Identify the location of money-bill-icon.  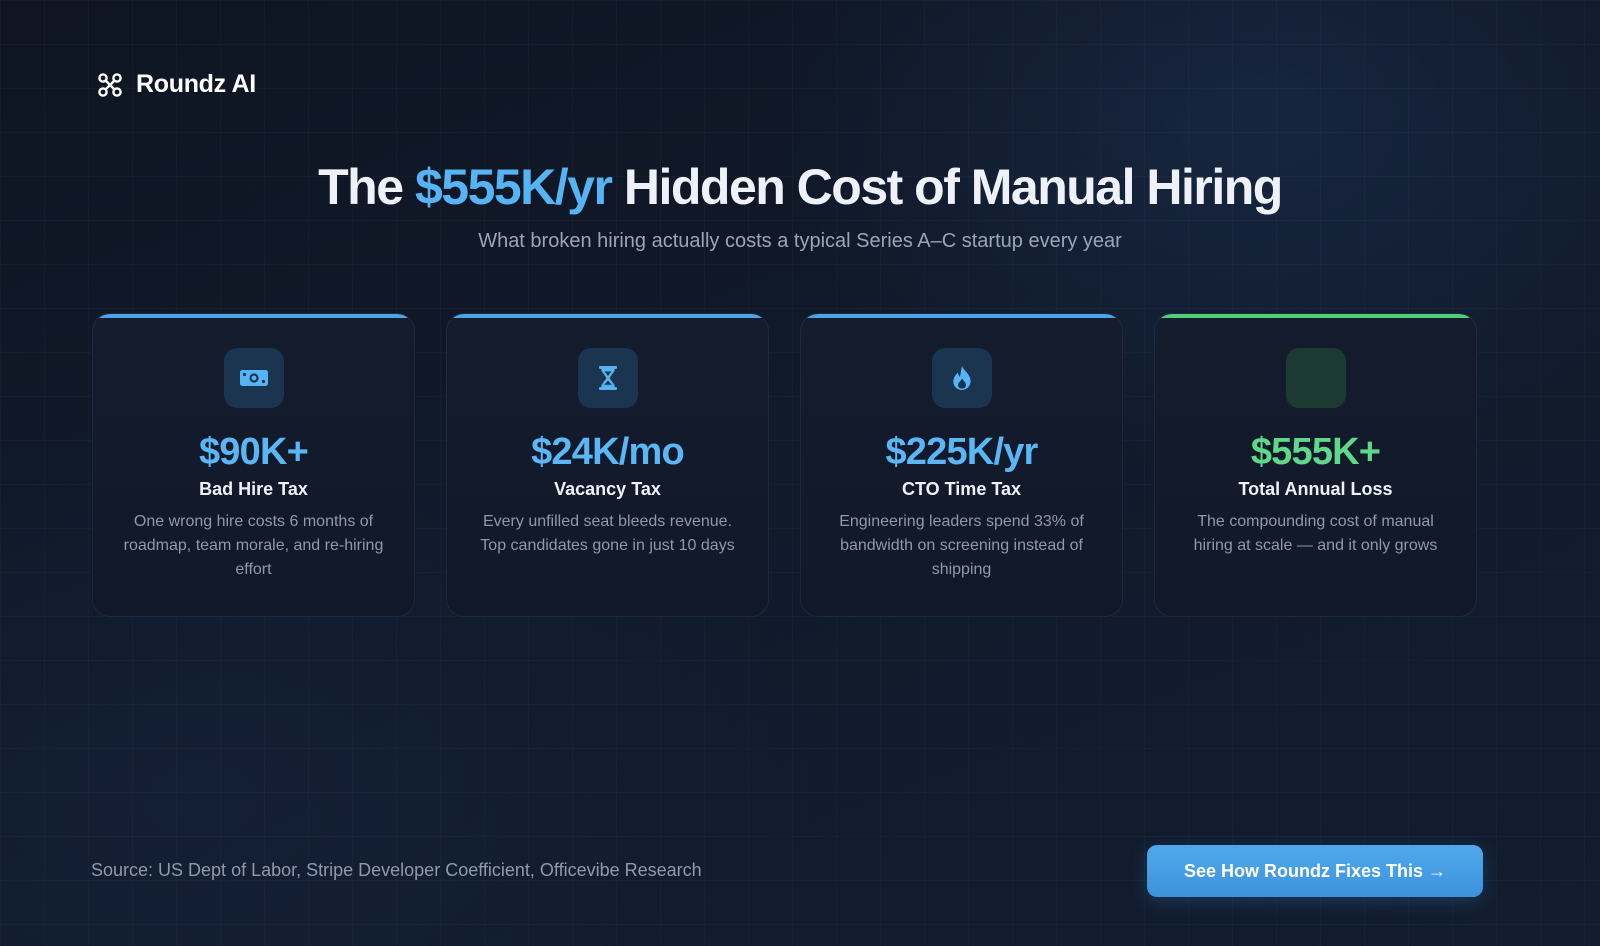
(253, 378).